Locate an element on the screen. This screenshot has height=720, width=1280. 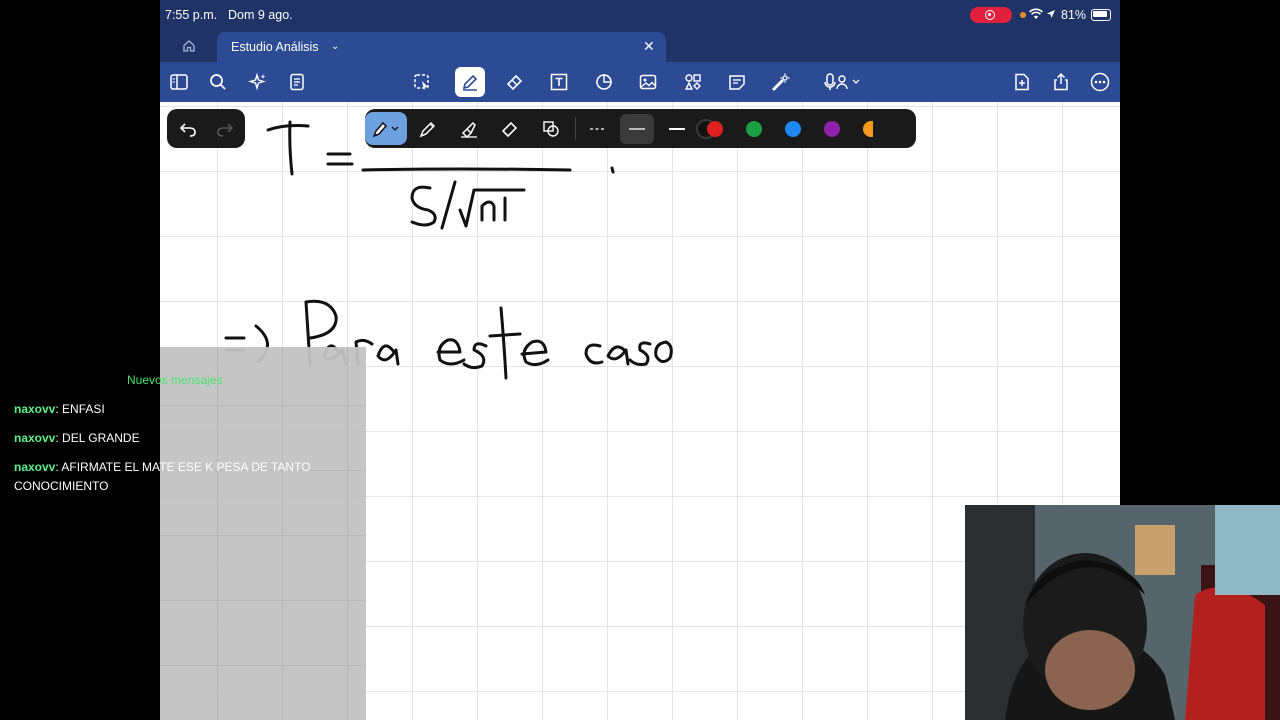
screen-recording-indicator is located at coordinates (991, 15).